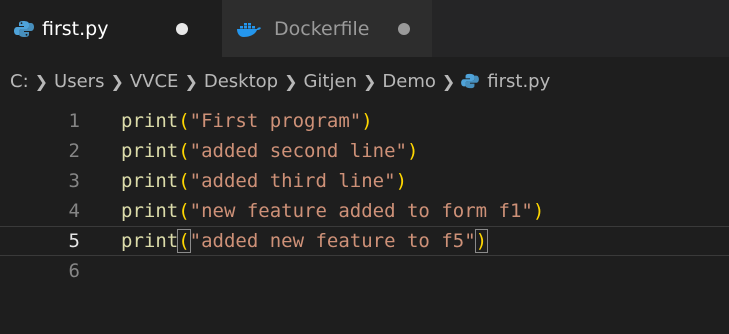 The height and width of the screenshot is (334, 729). I want to click on line-number: 4, so click(74, 211).